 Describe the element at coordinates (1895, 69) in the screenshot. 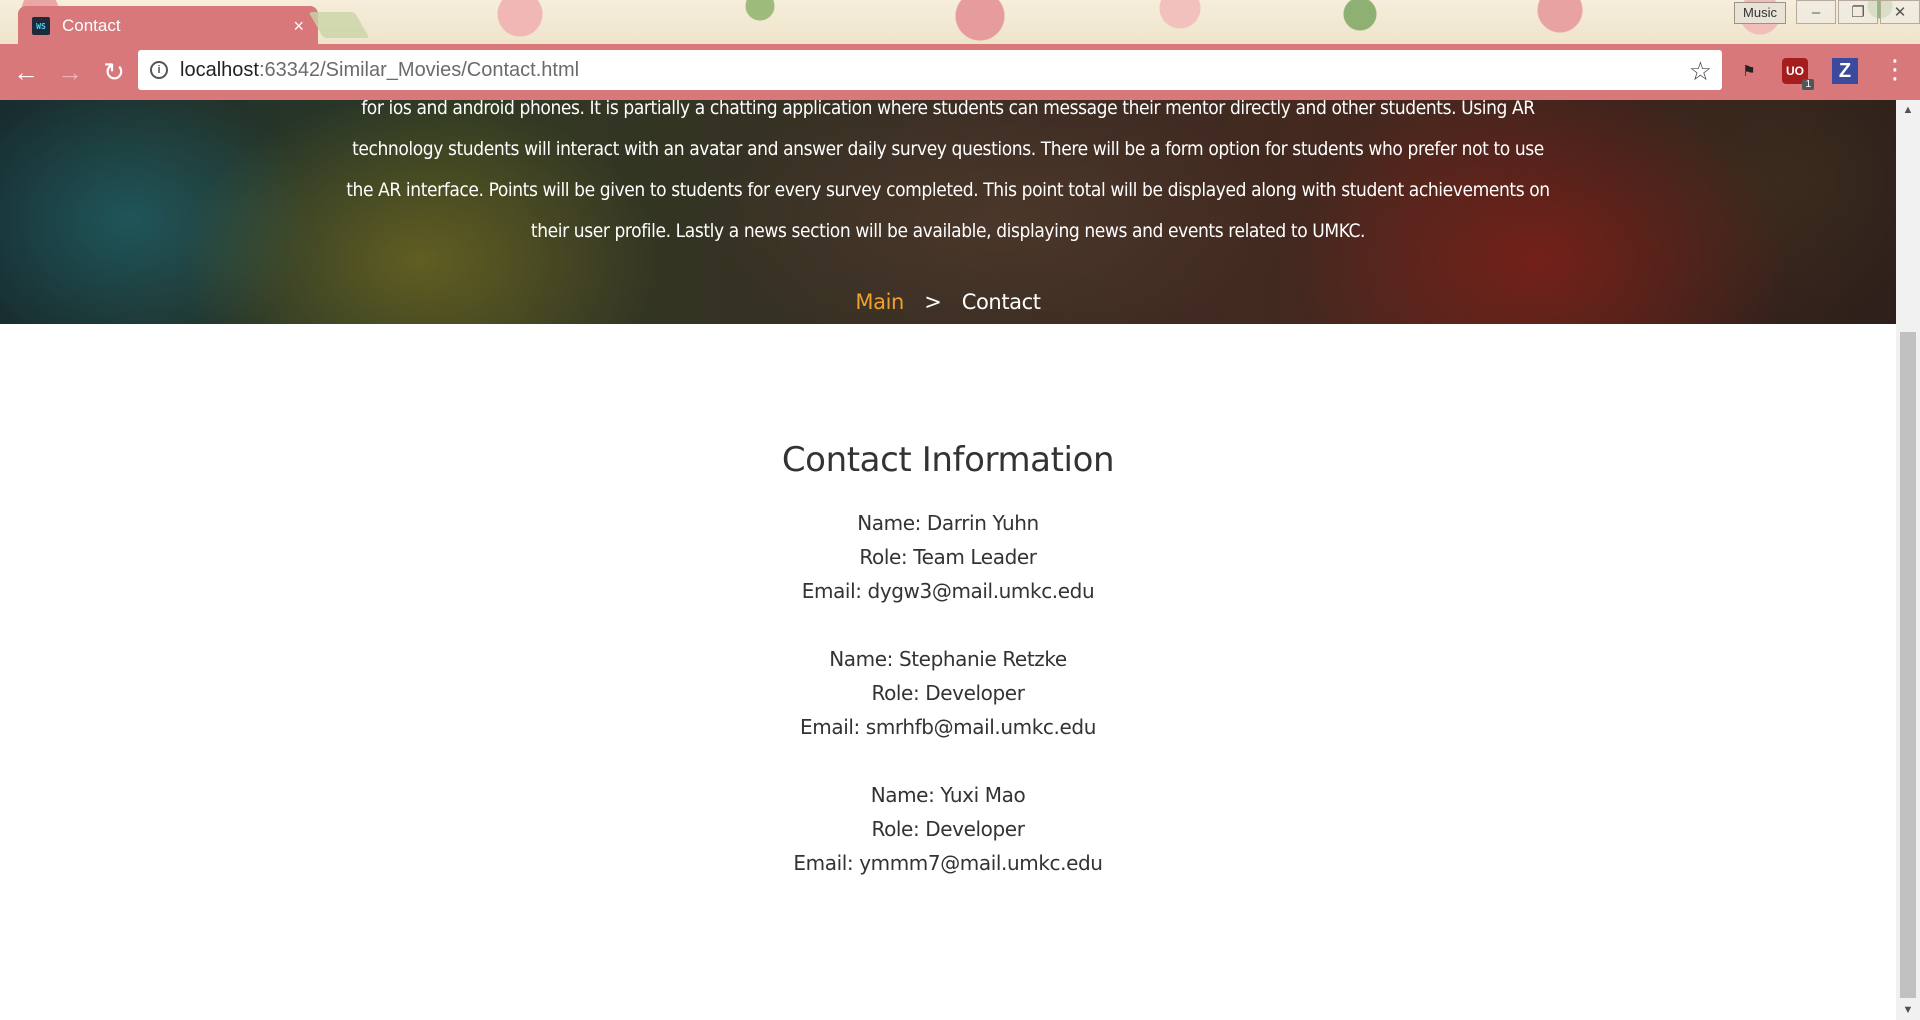

I see `menu-icon: ⋮` at that location.